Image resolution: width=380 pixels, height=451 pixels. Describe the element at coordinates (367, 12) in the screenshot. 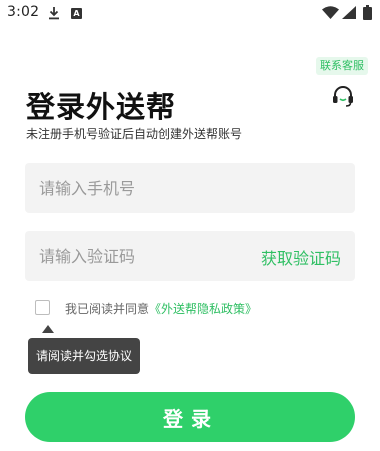

I see `battery-icon` at that location.